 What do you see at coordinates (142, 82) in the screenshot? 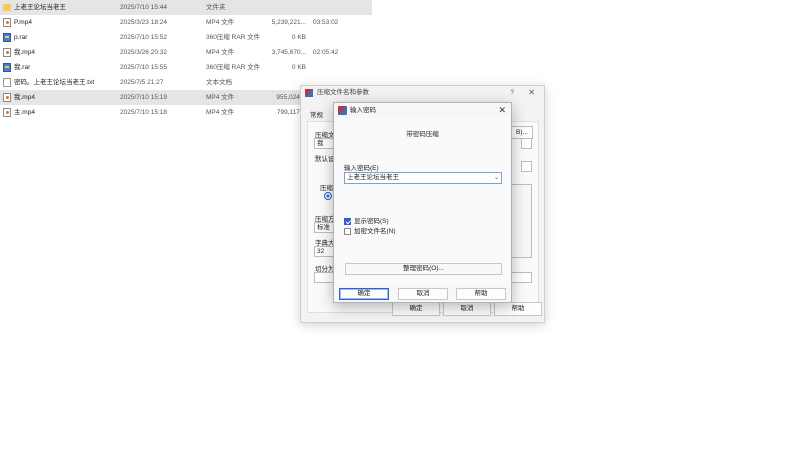
I see `file-date: 2025/7/5 21:27` at bounding box center [142, 82].